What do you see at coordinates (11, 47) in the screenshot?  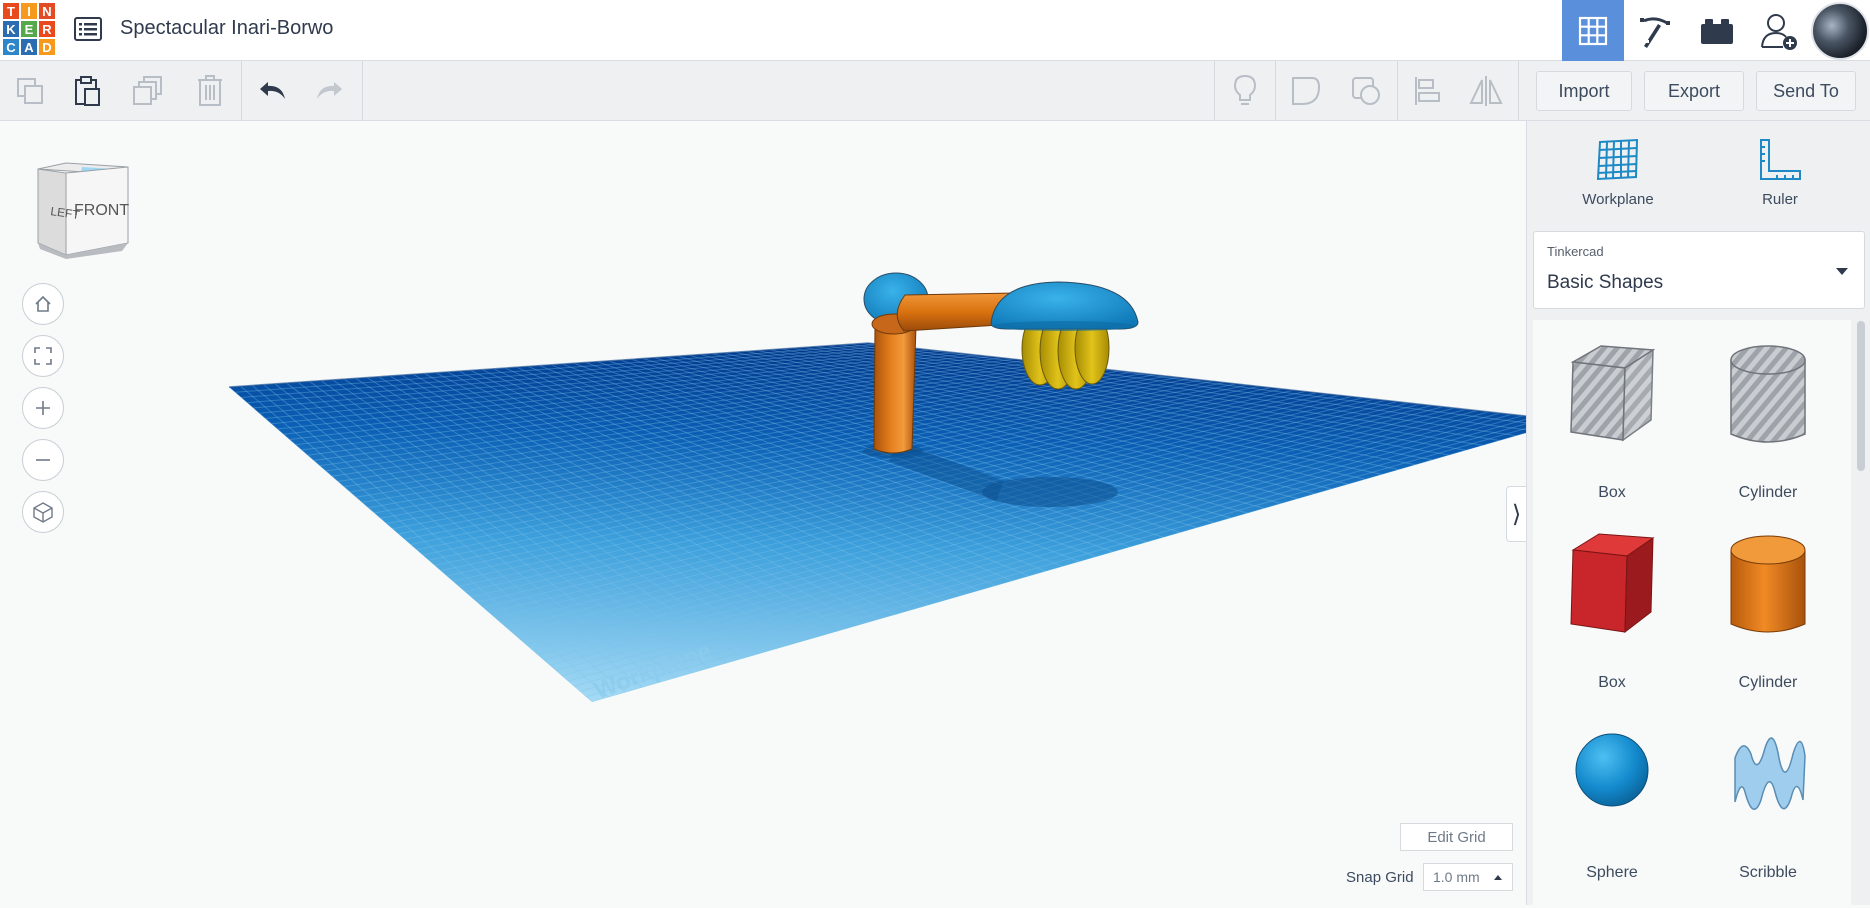 I see `logo-letter: C` at bounding box center [11, 47].